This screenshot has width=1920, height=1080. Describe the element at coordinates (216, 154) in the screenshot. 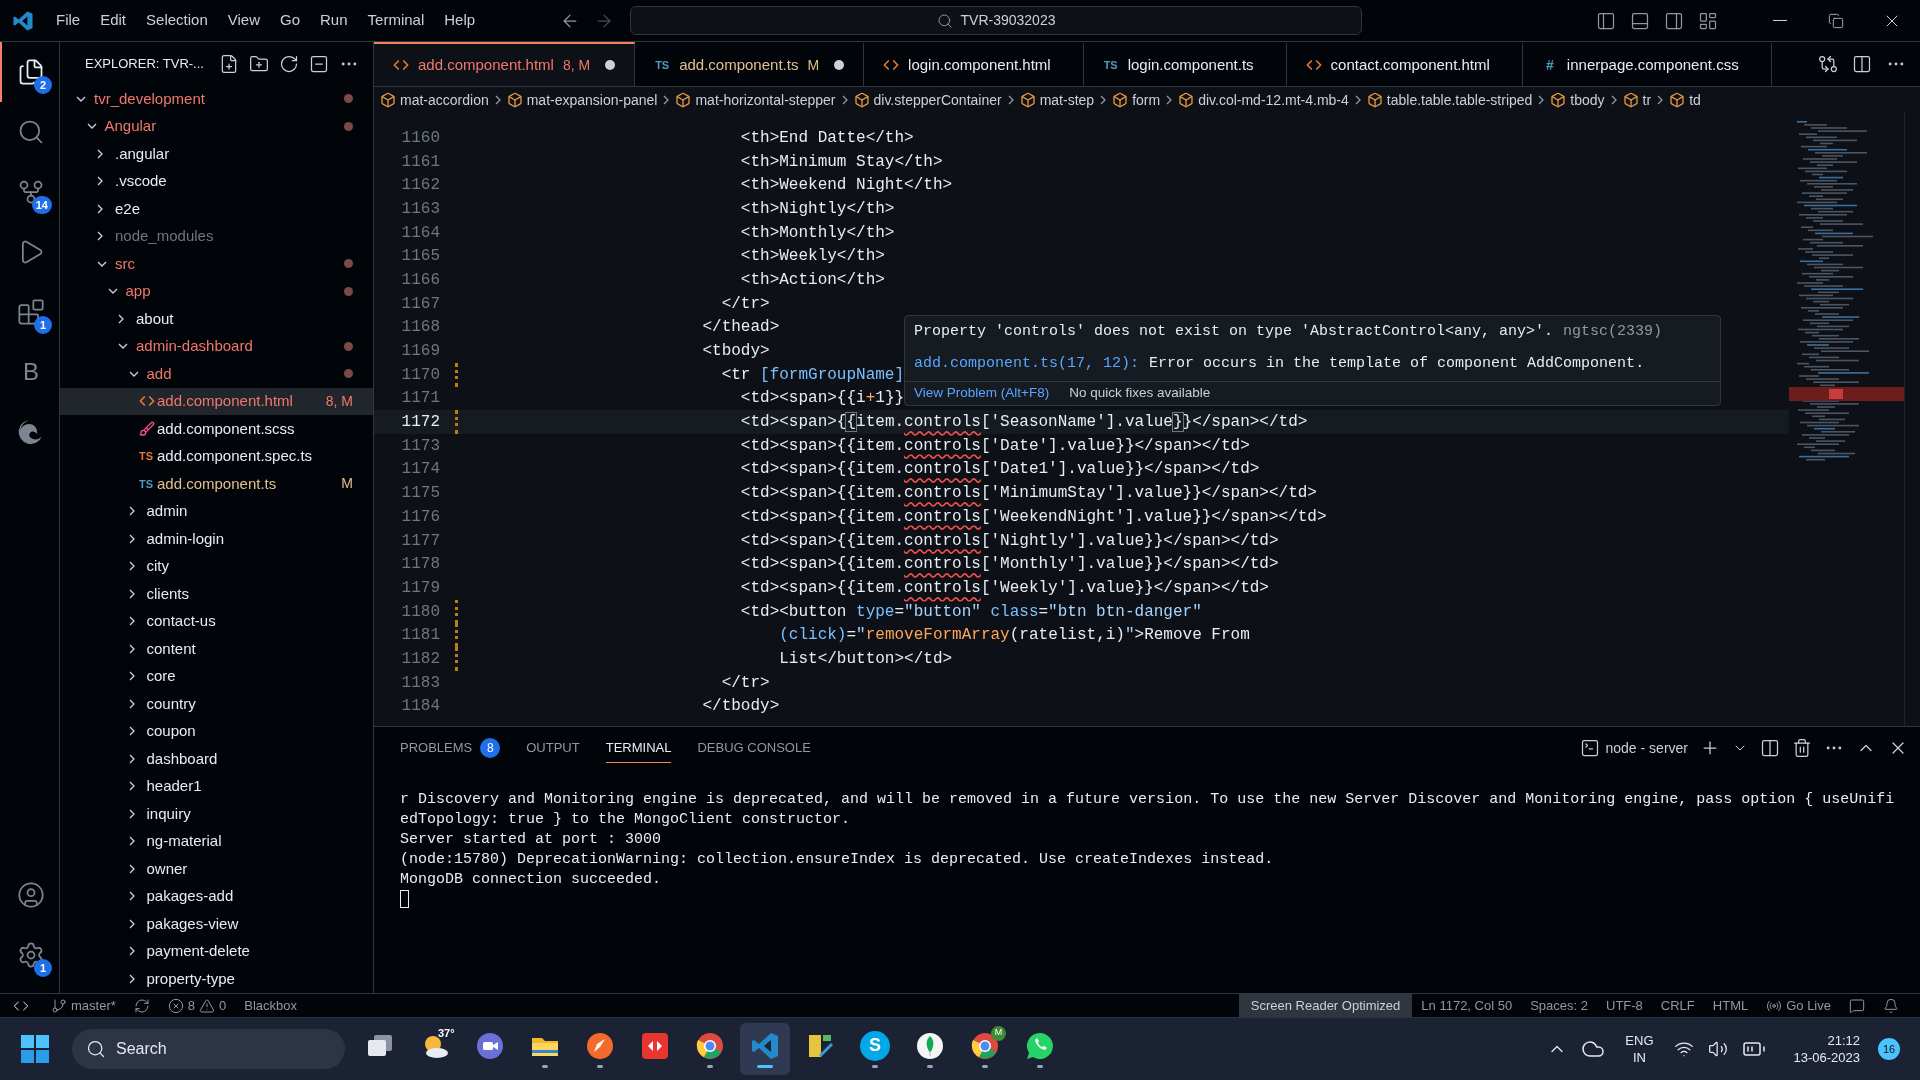

I see `tree-item: .angular` at that location.